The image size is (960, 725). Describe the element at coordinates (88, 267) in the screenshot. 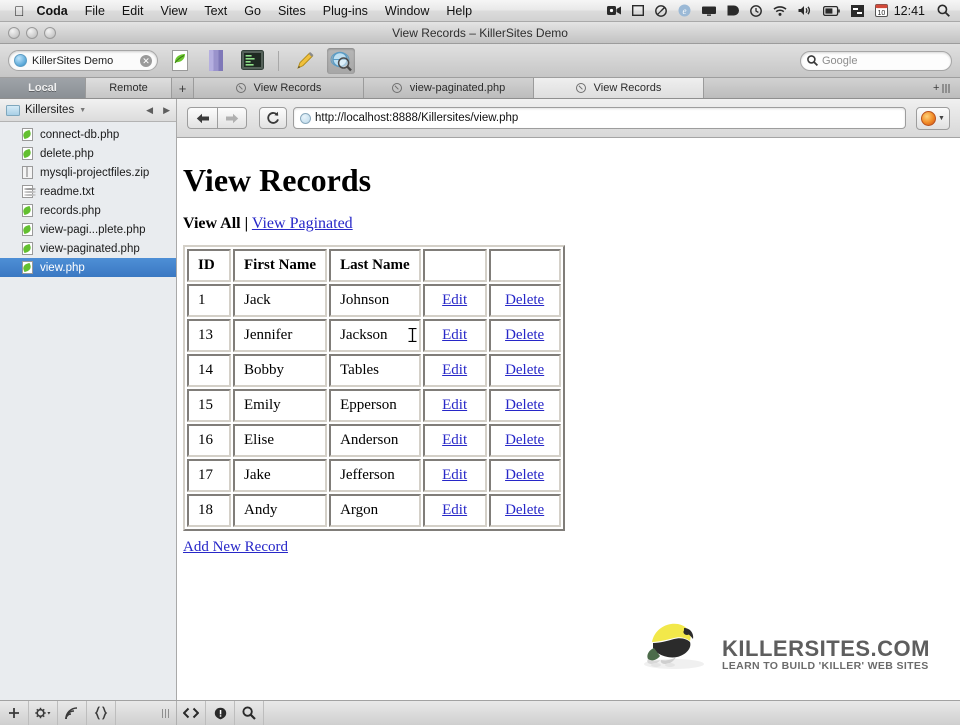

I see `list-item-selected: view.php` at that location.